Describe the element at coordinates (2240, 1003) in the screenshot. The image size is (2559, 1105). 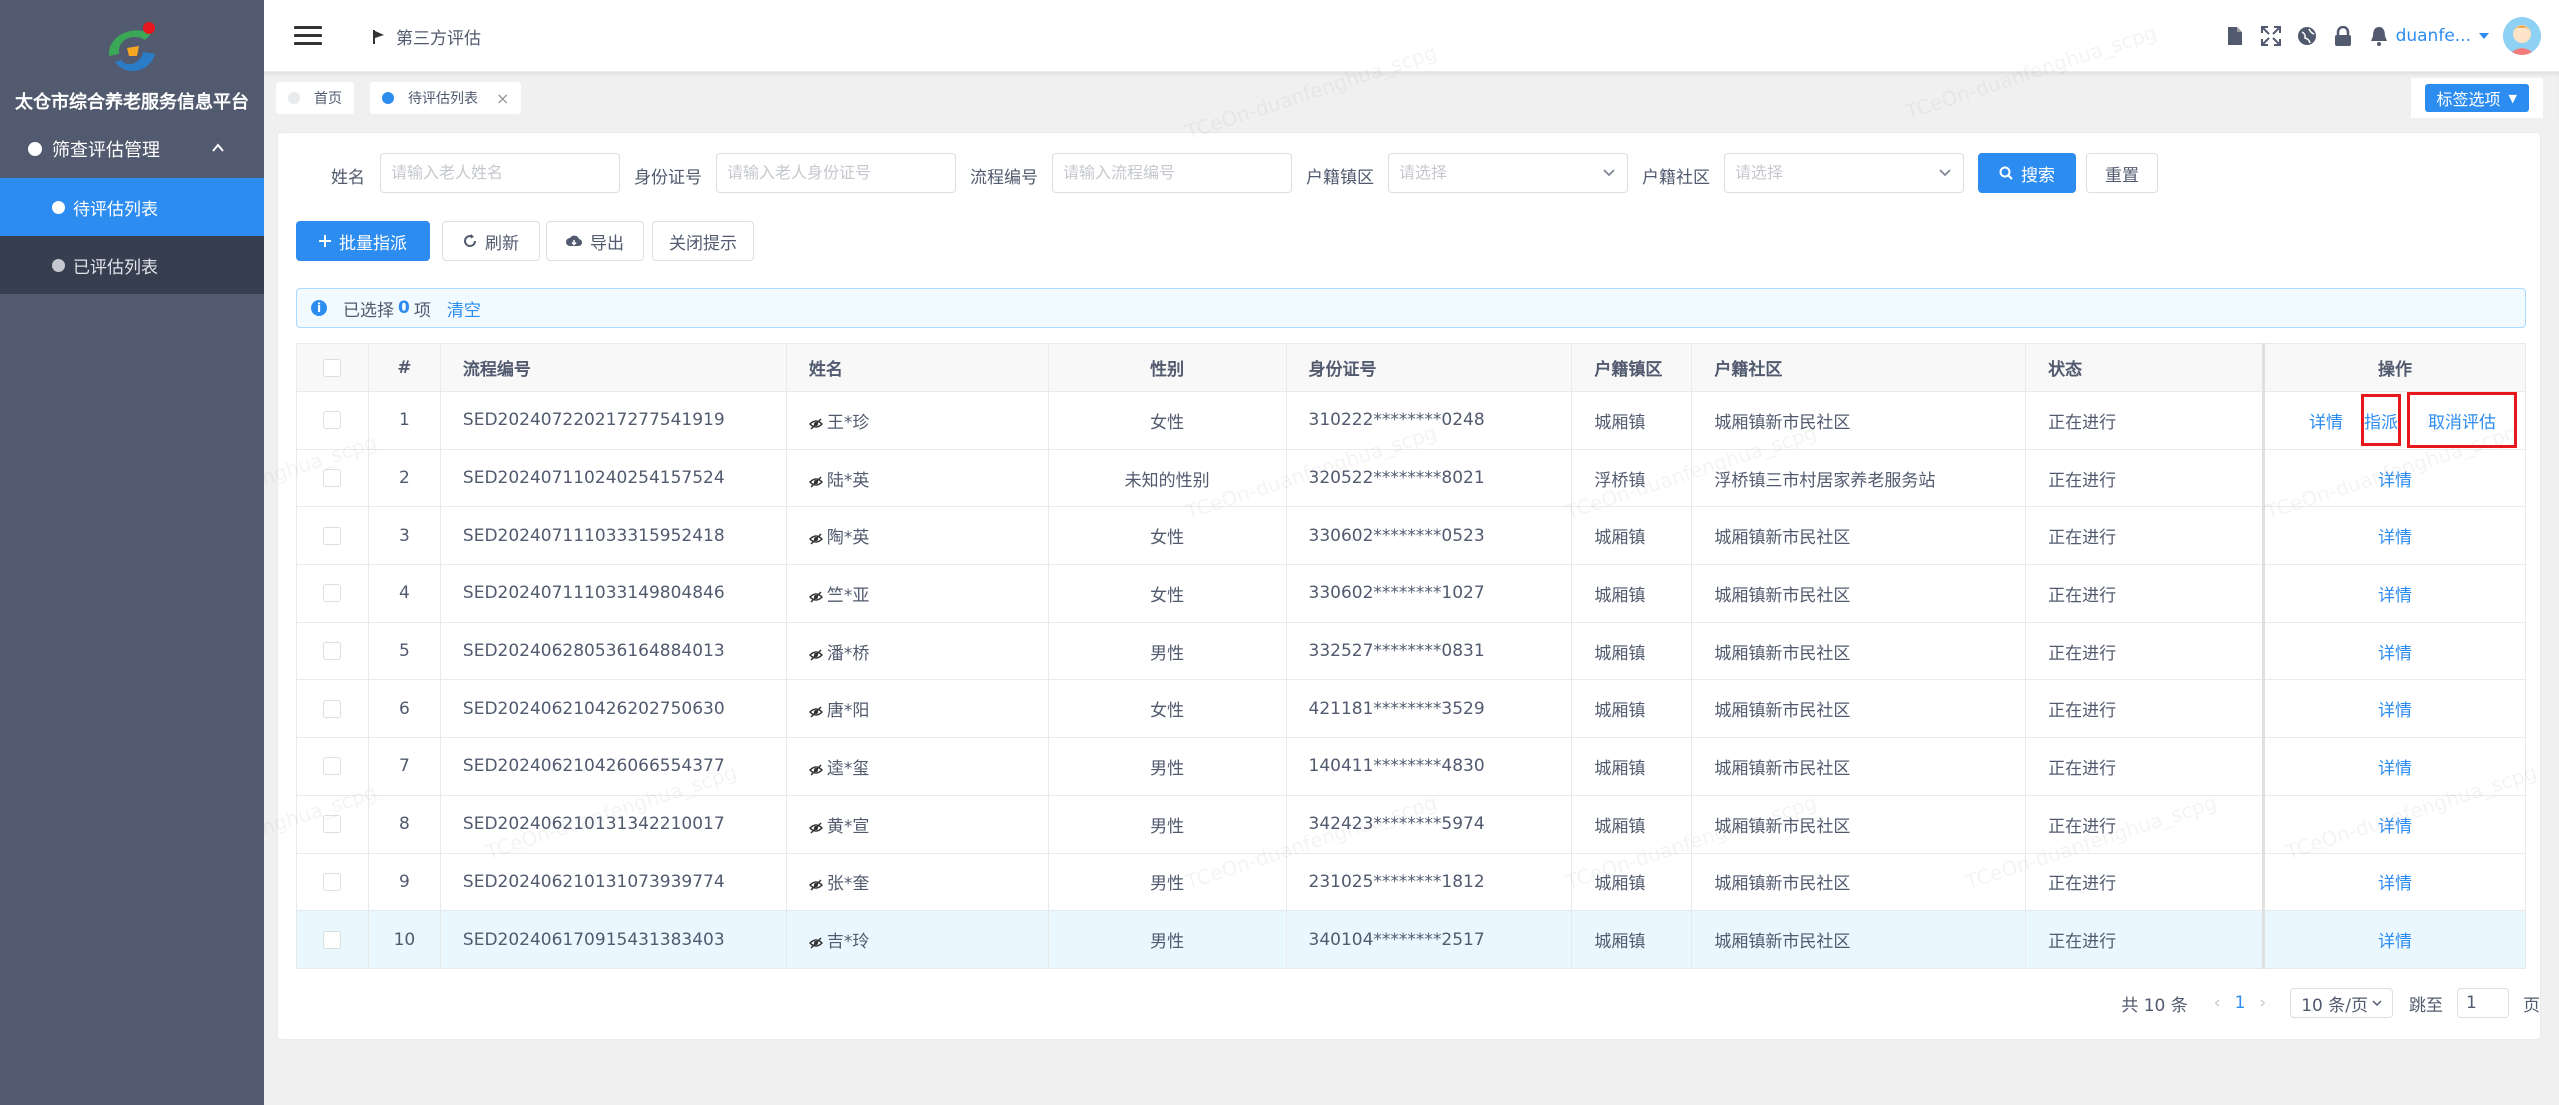
I see `page-number: 1` at that location.